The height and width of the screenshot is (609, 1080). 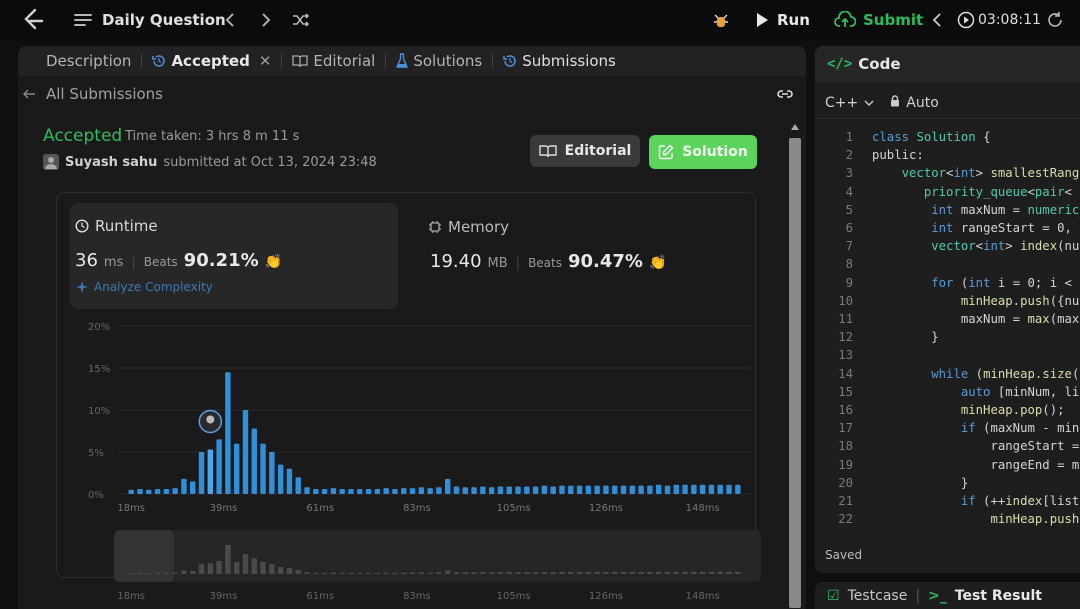 What do you see at coordinates (976, 301) in the screenshot?
I see `code-line: minHeap.push({num` at bounding box center [976, 301].